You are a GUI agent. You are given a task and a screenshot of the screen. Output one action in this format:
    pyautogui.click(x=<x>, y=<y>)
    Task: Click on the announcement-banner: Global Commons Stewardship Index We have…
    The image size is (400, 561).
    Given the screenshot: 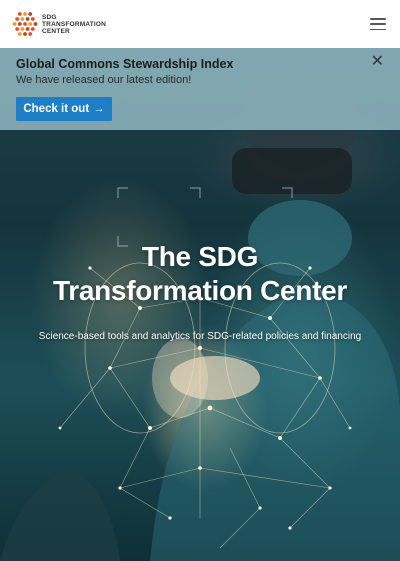 What is the action you would take?
    pyautogui.click(x=200, y=89)
    